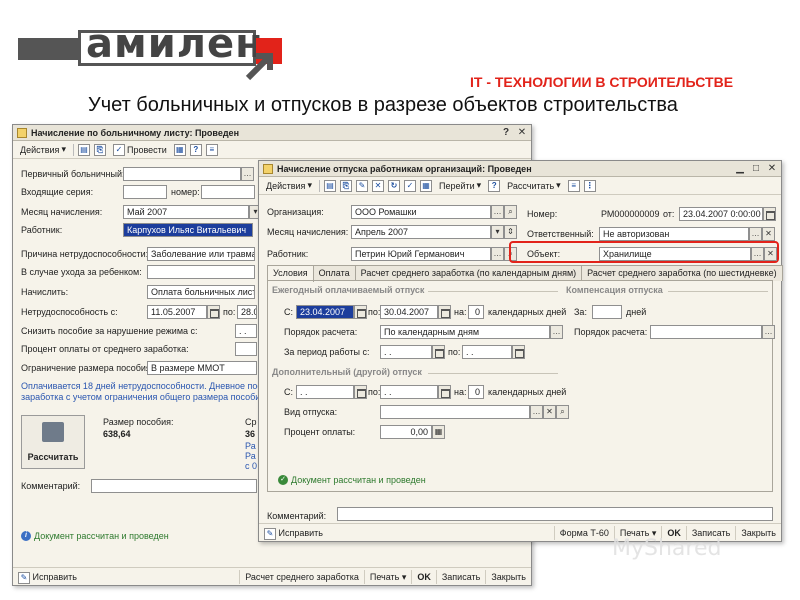  I want to click on refresh-icon: ↻, so click(393, 185).